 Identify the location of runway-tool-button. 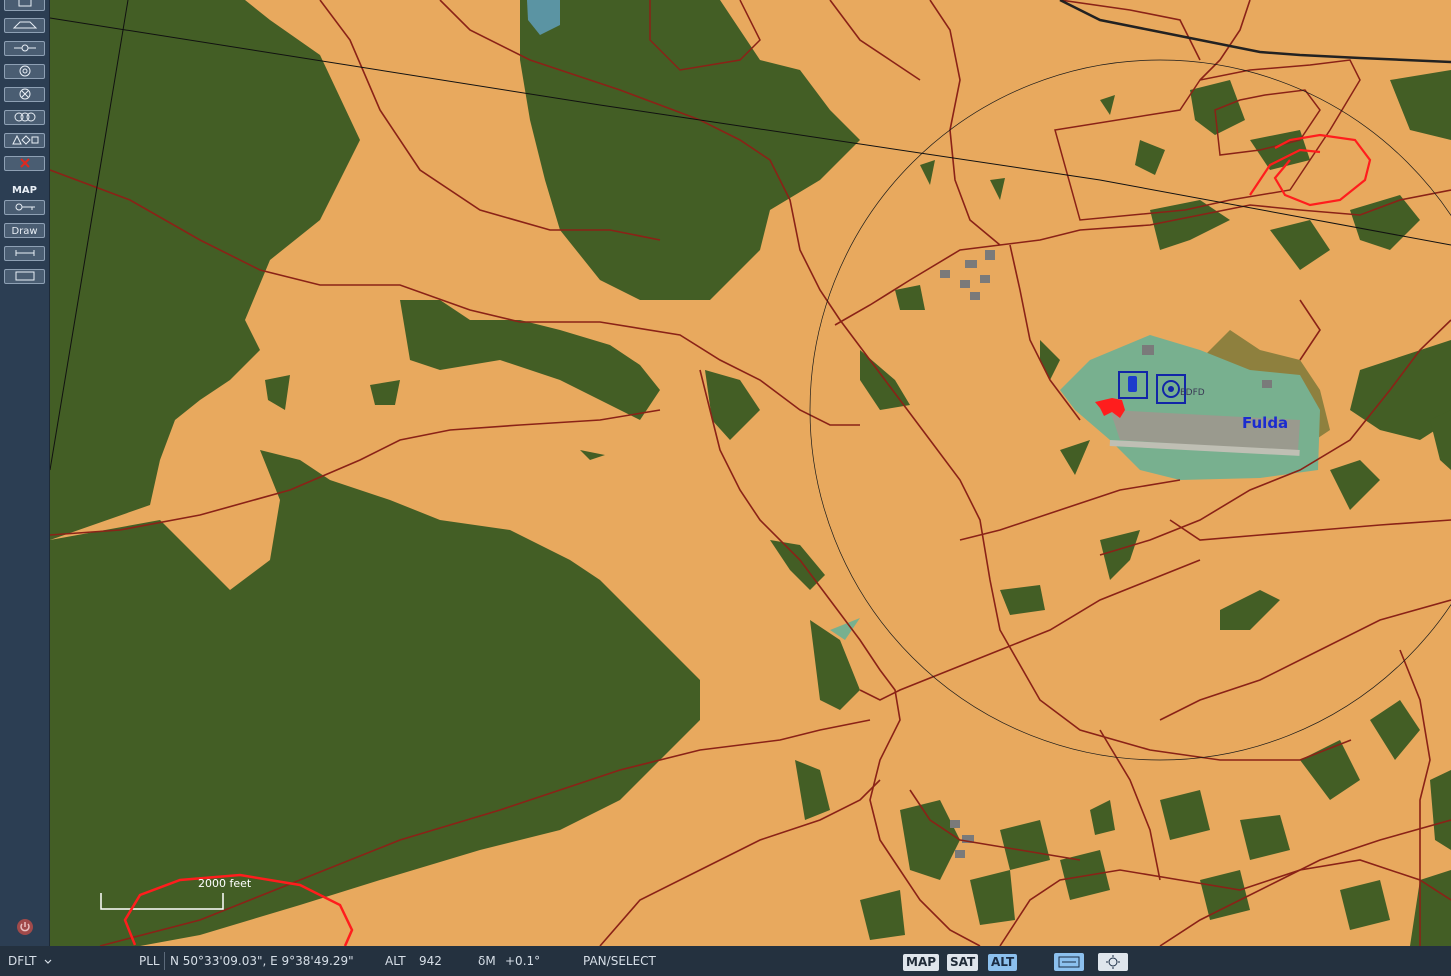
(24, 5).